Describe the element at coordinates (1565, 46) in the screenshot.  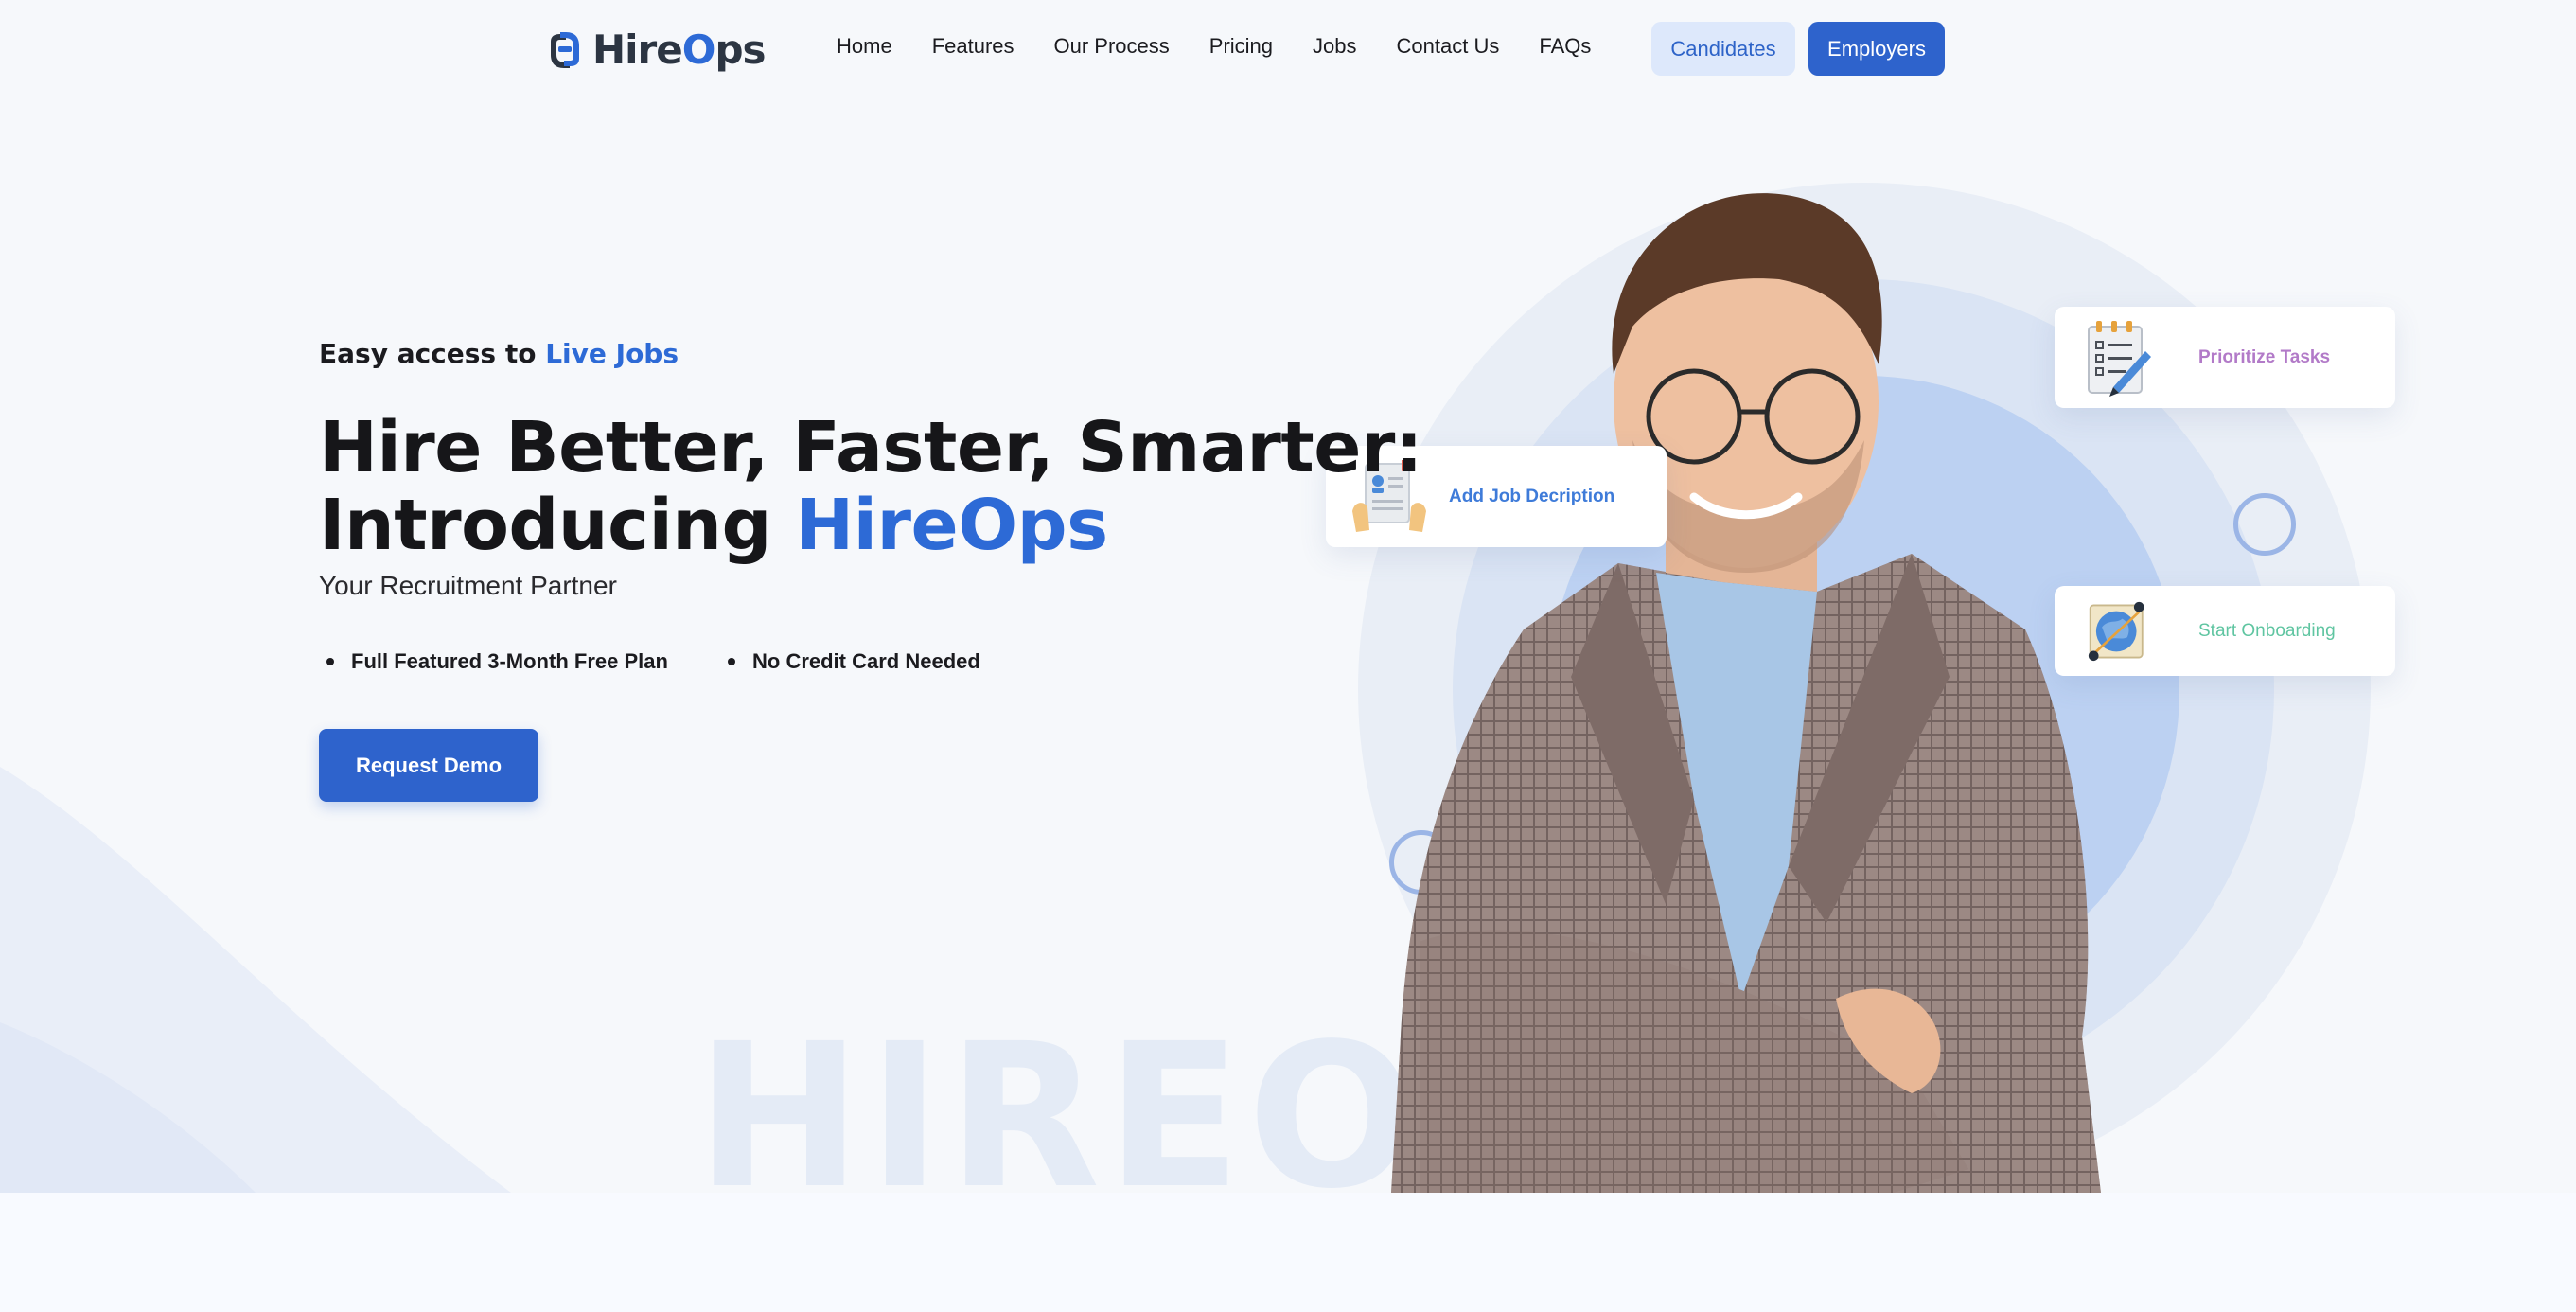
I see `nav-link-faqs: FAQs` at that location.